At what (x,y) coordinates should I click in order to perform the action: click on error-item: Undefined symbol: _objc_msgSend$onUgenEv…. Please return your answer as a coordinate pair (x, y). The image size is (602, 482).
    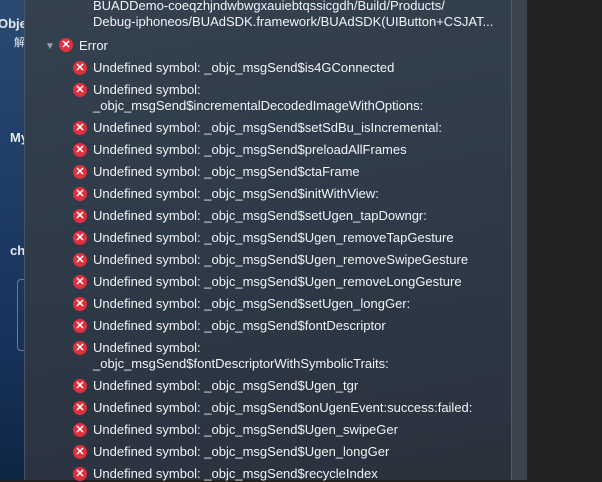
    Looking at the image, I should click on (282, 408).